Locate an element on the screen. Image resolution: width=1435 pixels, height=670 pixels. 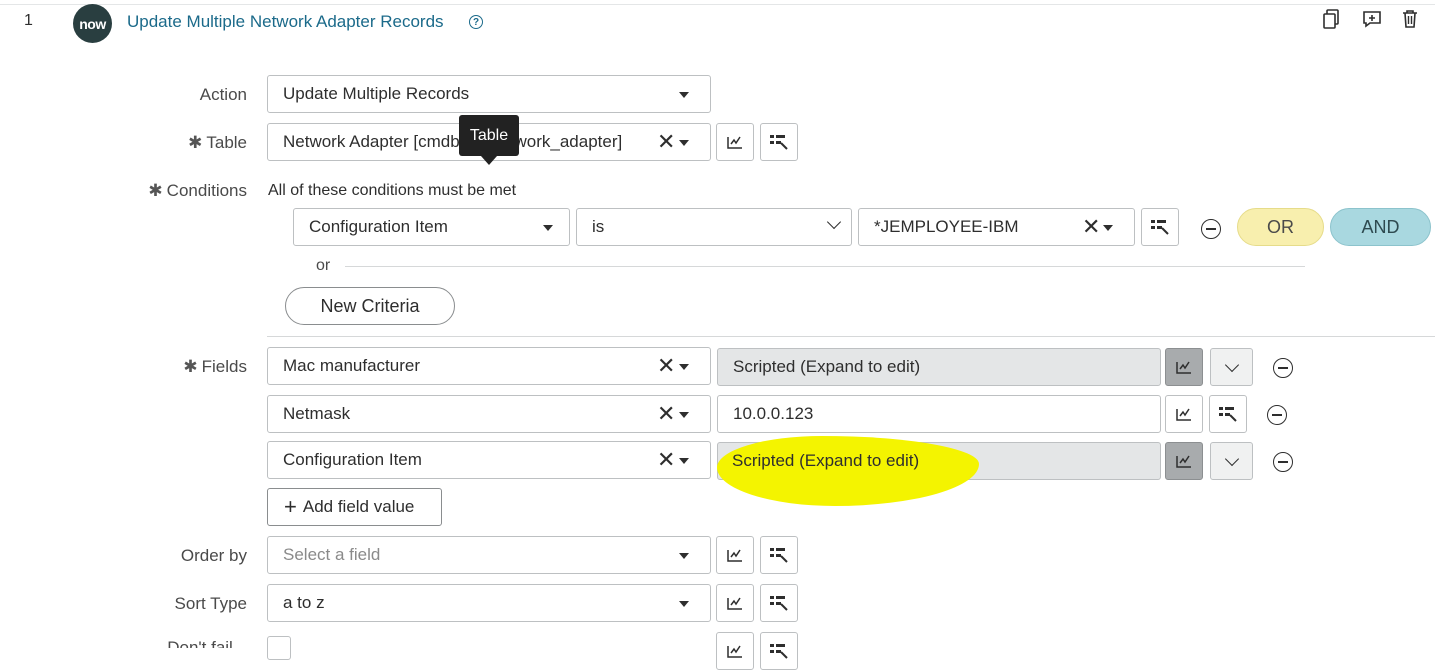
fields-label: ✱ Fields is located at coordinates (215, 366).